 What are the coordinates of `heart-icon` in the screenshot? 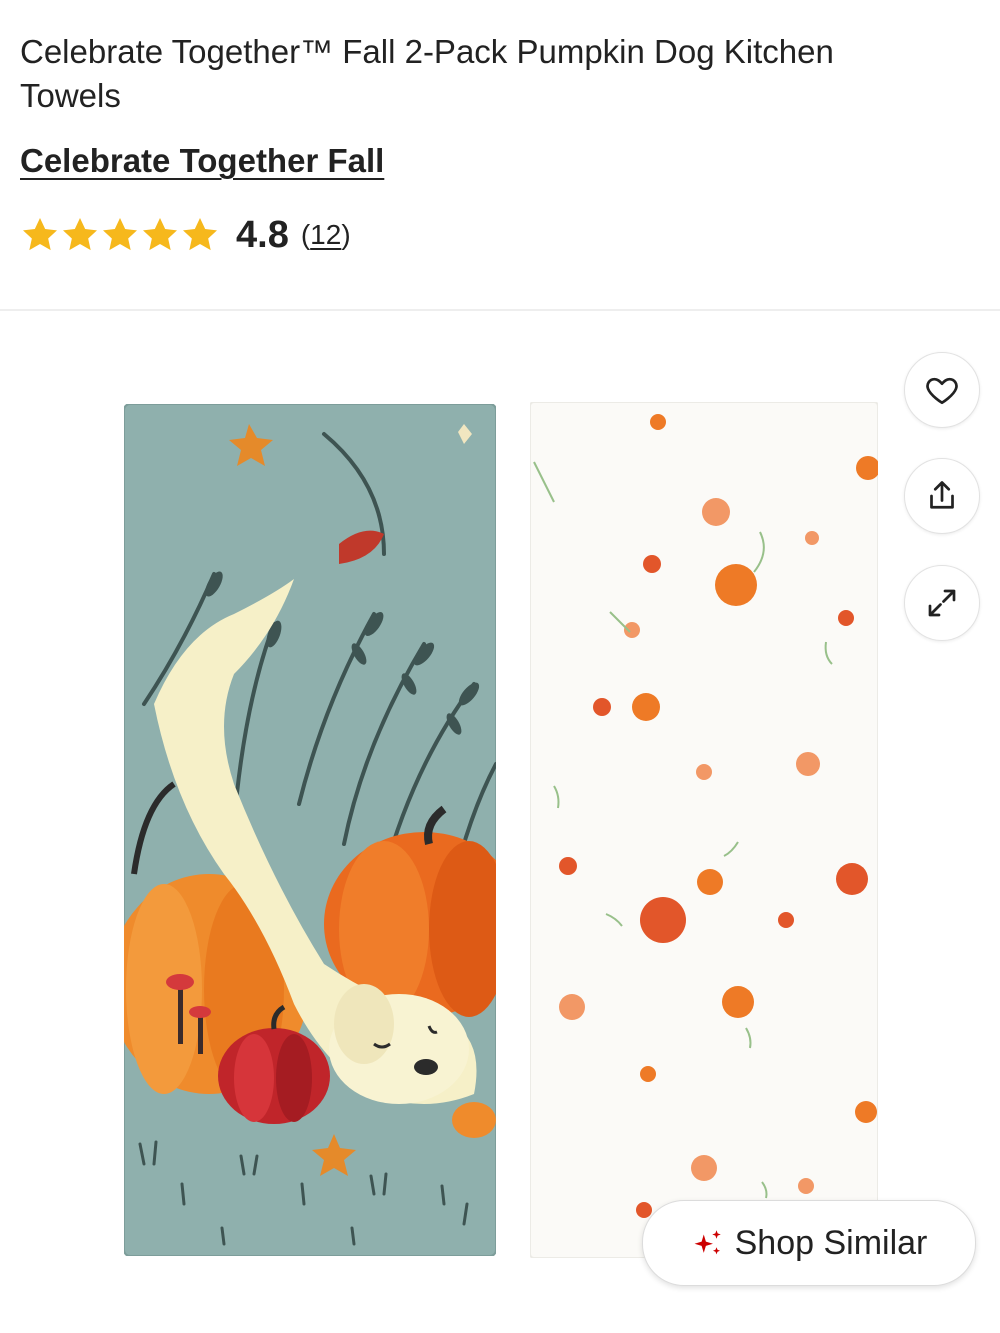 It's located at (942, 391).